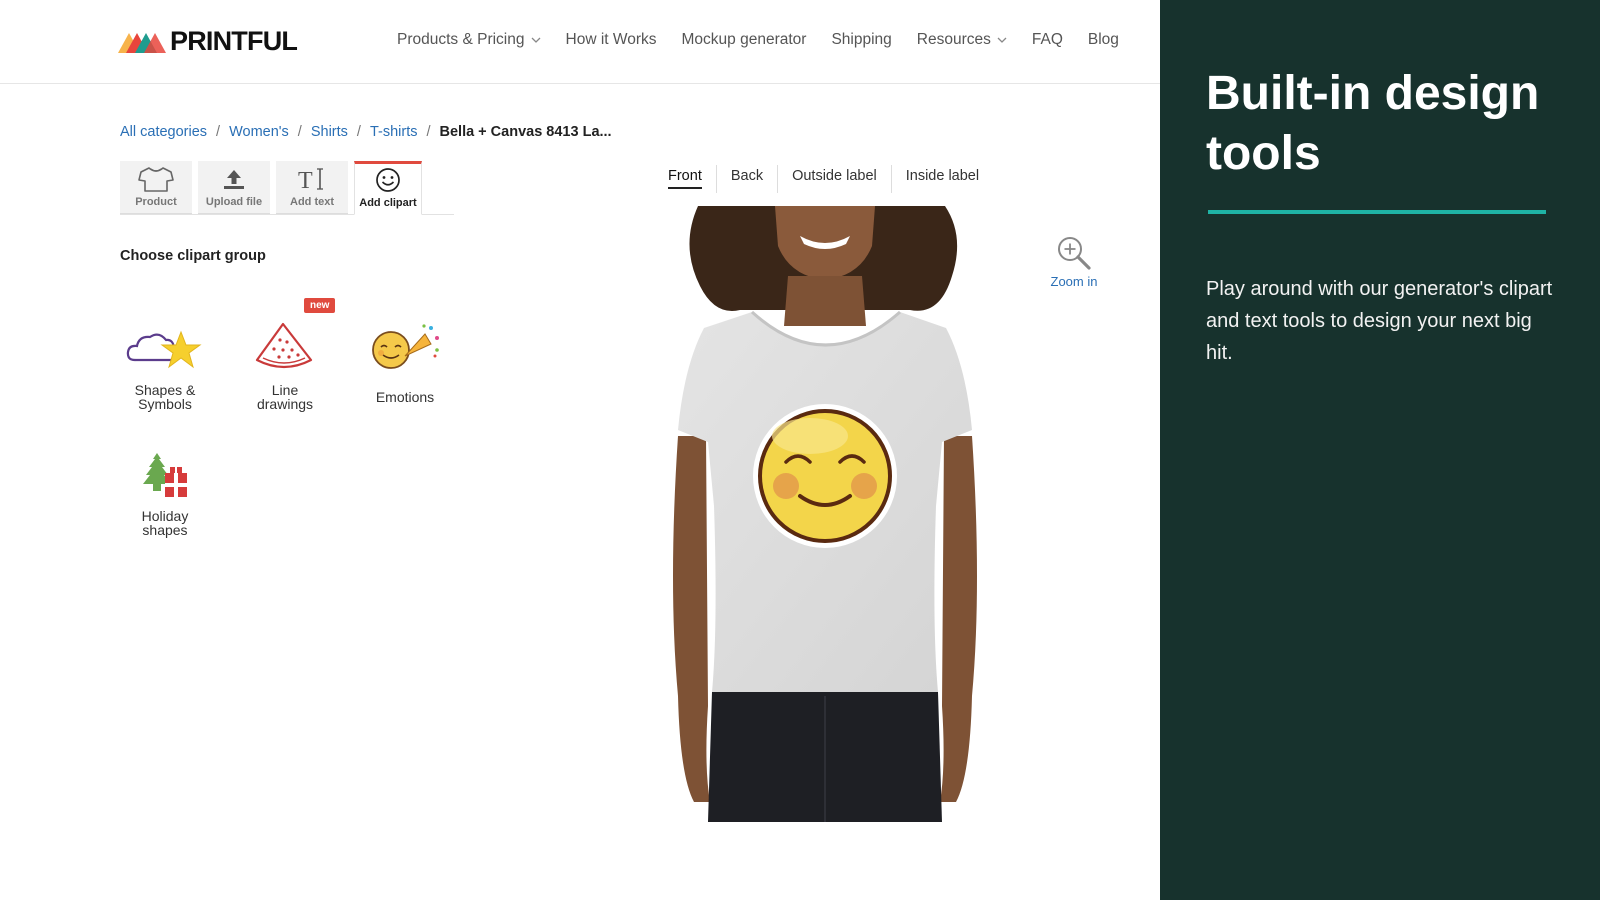 This screenshot has height=900, width=1600. What do you see at coordinates (388, 203) in the screenshot?
I see `tool-label: Add clipart` at bounding box center [388, 203].